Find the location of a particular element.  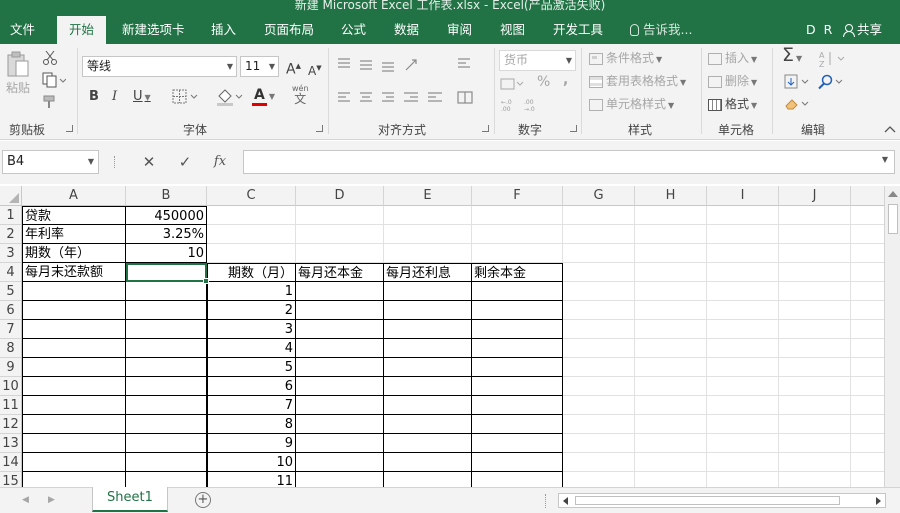

cell-j14 is located at coordinates (815, 462).